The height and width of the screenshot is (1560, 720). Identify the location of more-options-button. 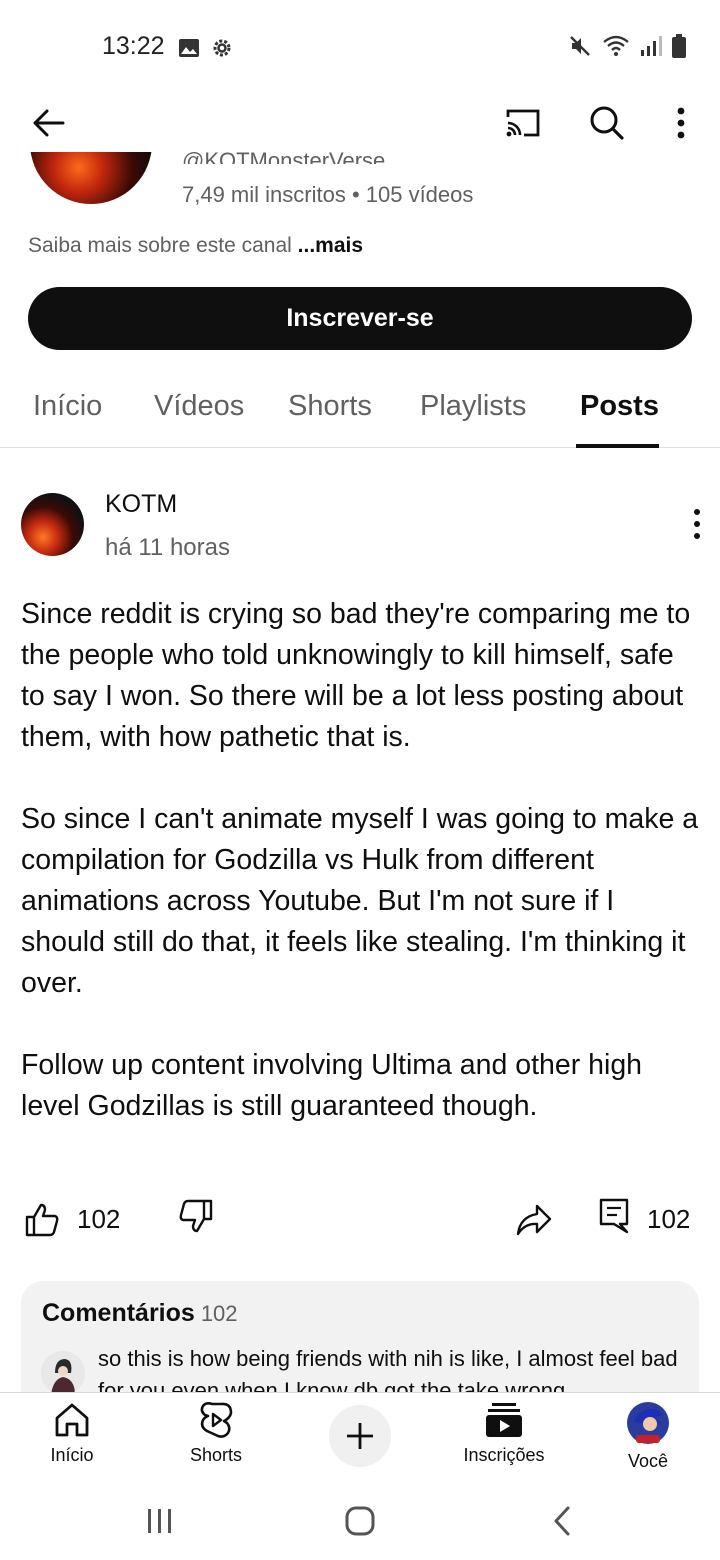
(681, 123).